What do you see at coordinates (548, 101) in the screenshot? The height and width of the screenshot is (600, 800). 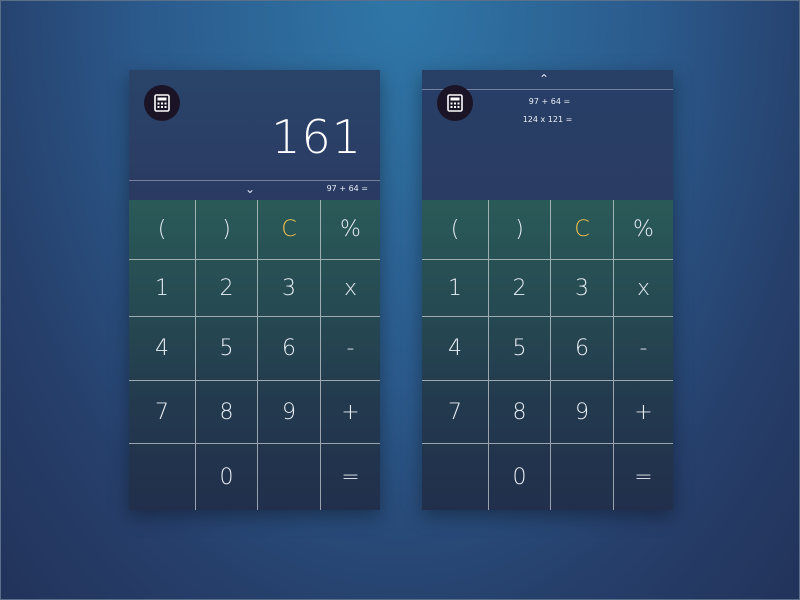 I see `history-item: 97 + 64 =` at bounding box center [548, 101].